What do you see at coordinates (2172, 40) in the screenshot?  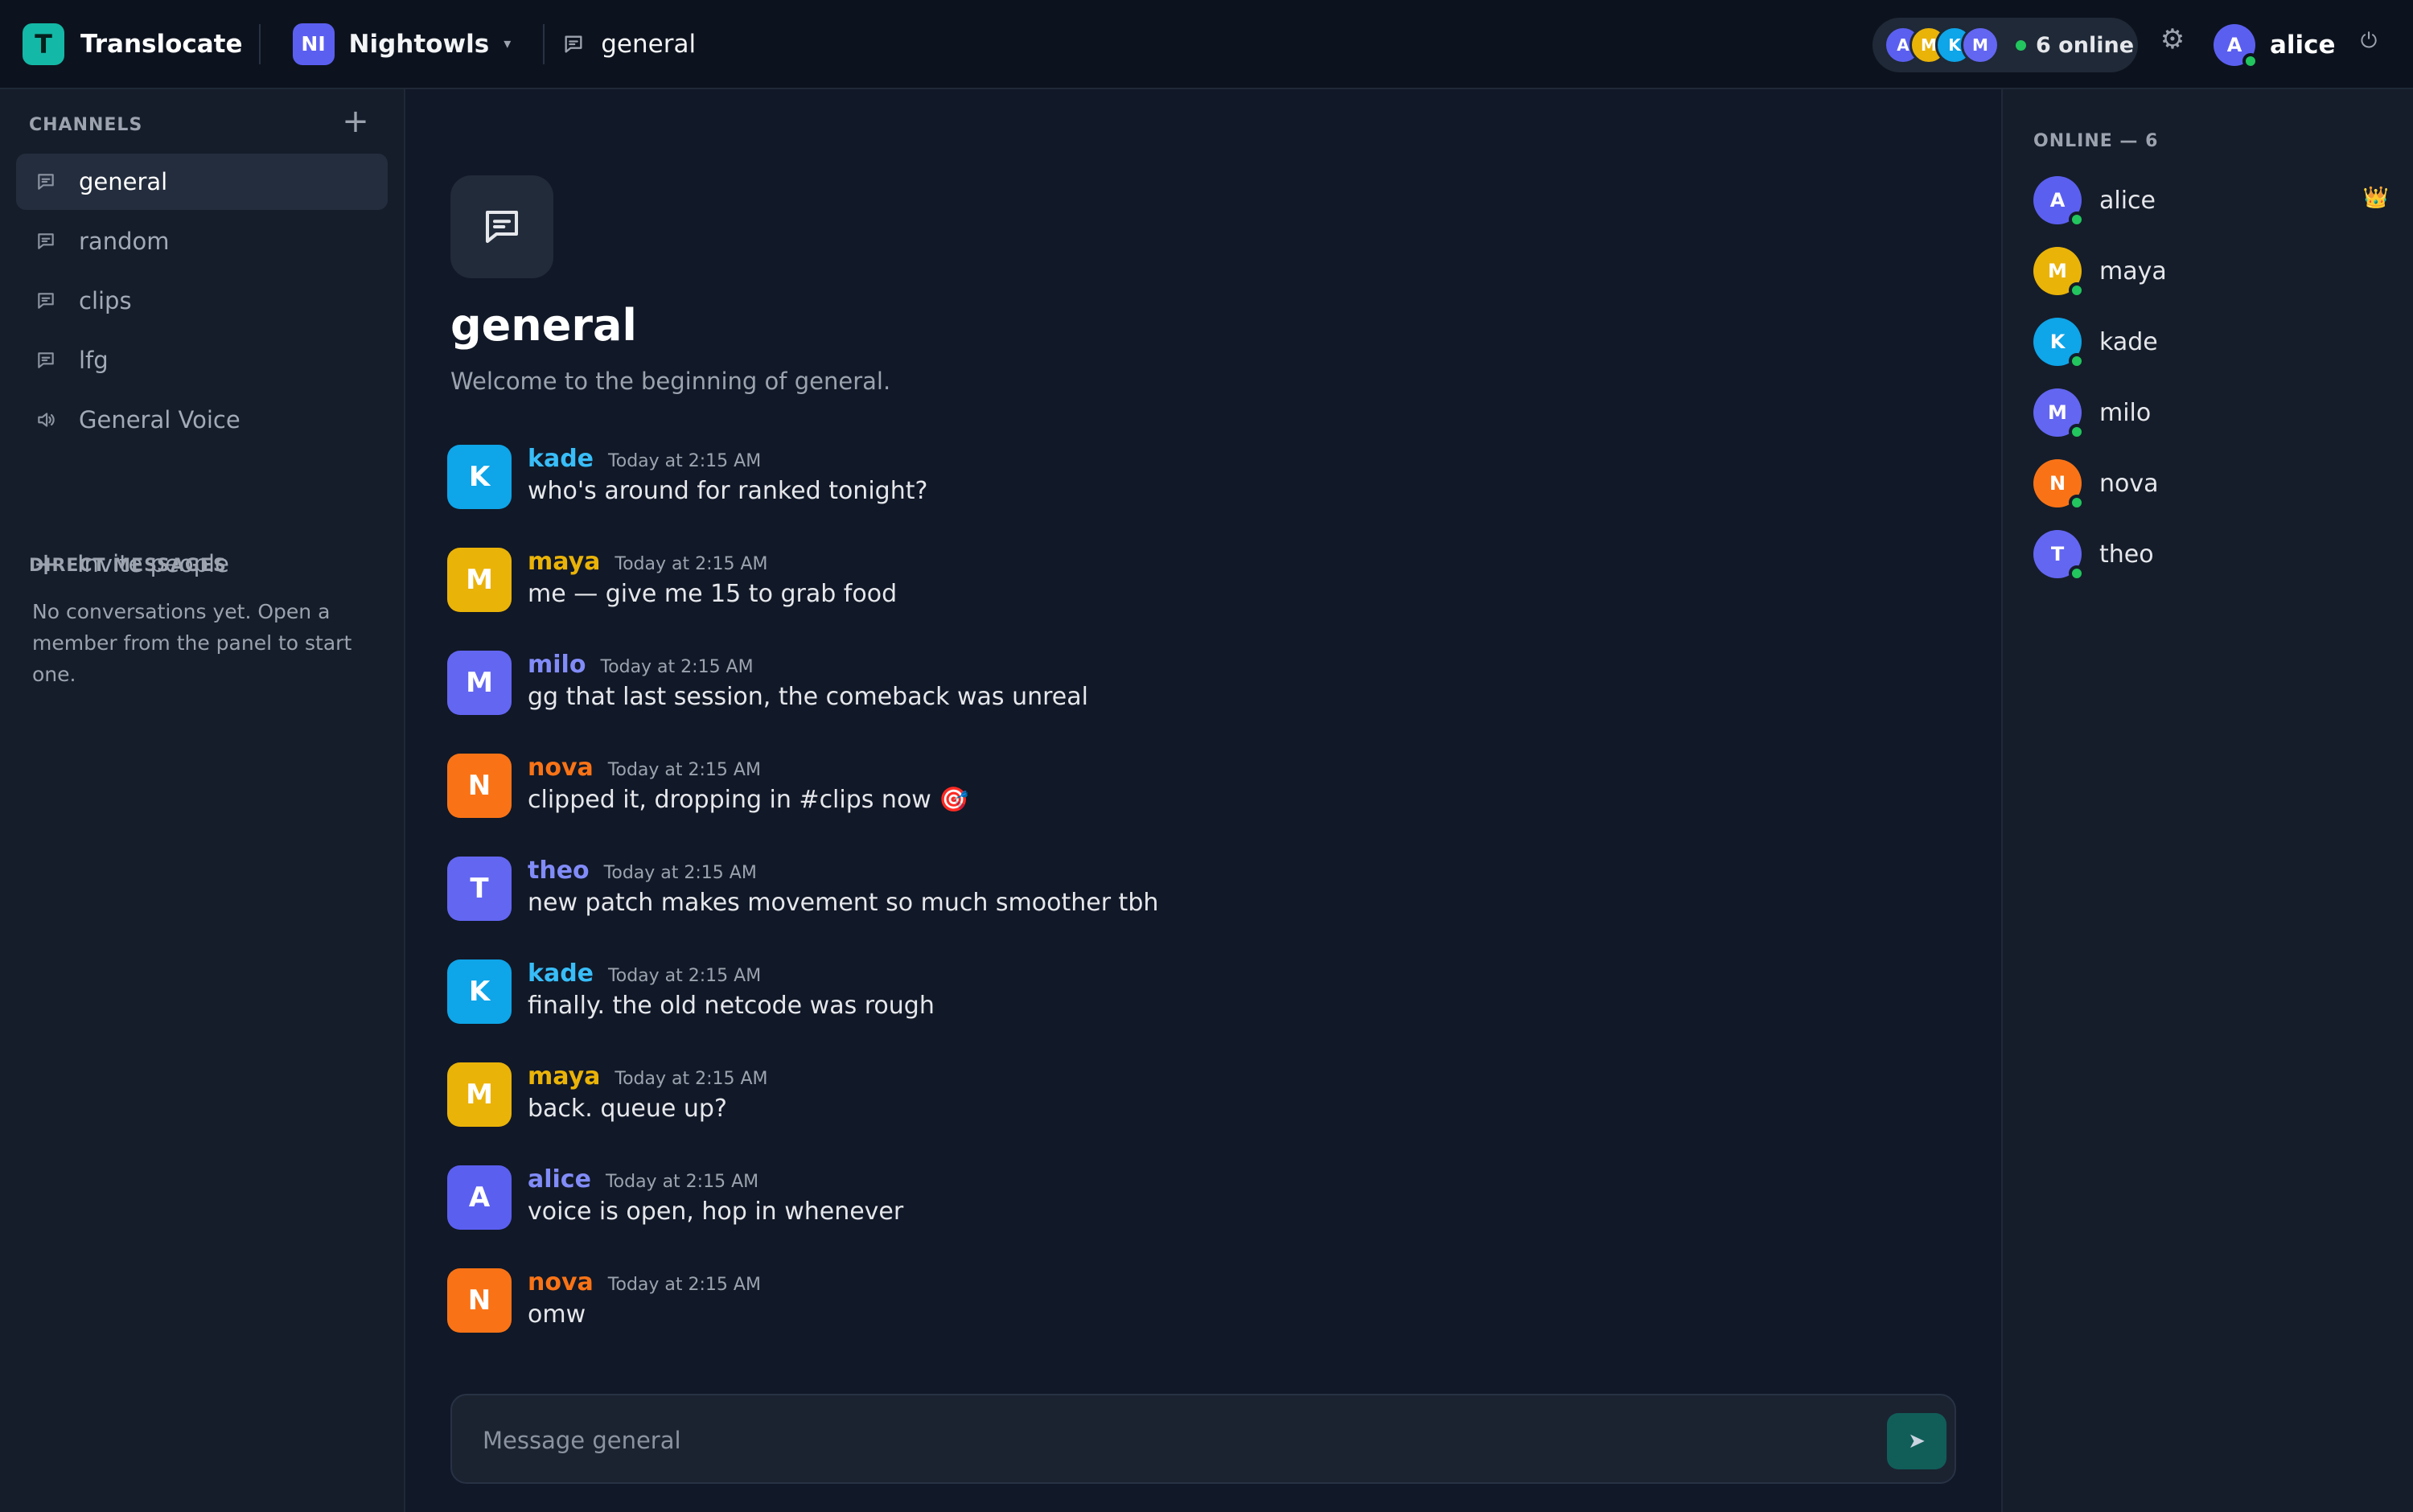 I see `gear-icon: ⚙` at bounding box center [2172, 40].